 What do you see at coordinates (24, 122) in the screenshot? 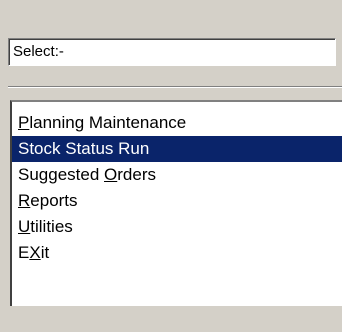
I see `accelerator-key: P` at bounding box center [24, 122].